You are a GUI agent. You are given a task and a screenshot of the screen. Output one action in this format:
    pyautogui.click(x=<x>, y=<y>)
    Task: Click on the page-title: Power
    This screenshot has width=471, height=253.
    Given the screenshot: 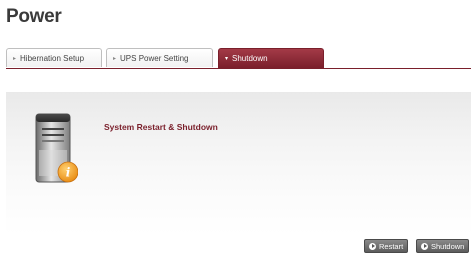 What is the action you would take?
    pyautogui.click(x=34, y=16)
    